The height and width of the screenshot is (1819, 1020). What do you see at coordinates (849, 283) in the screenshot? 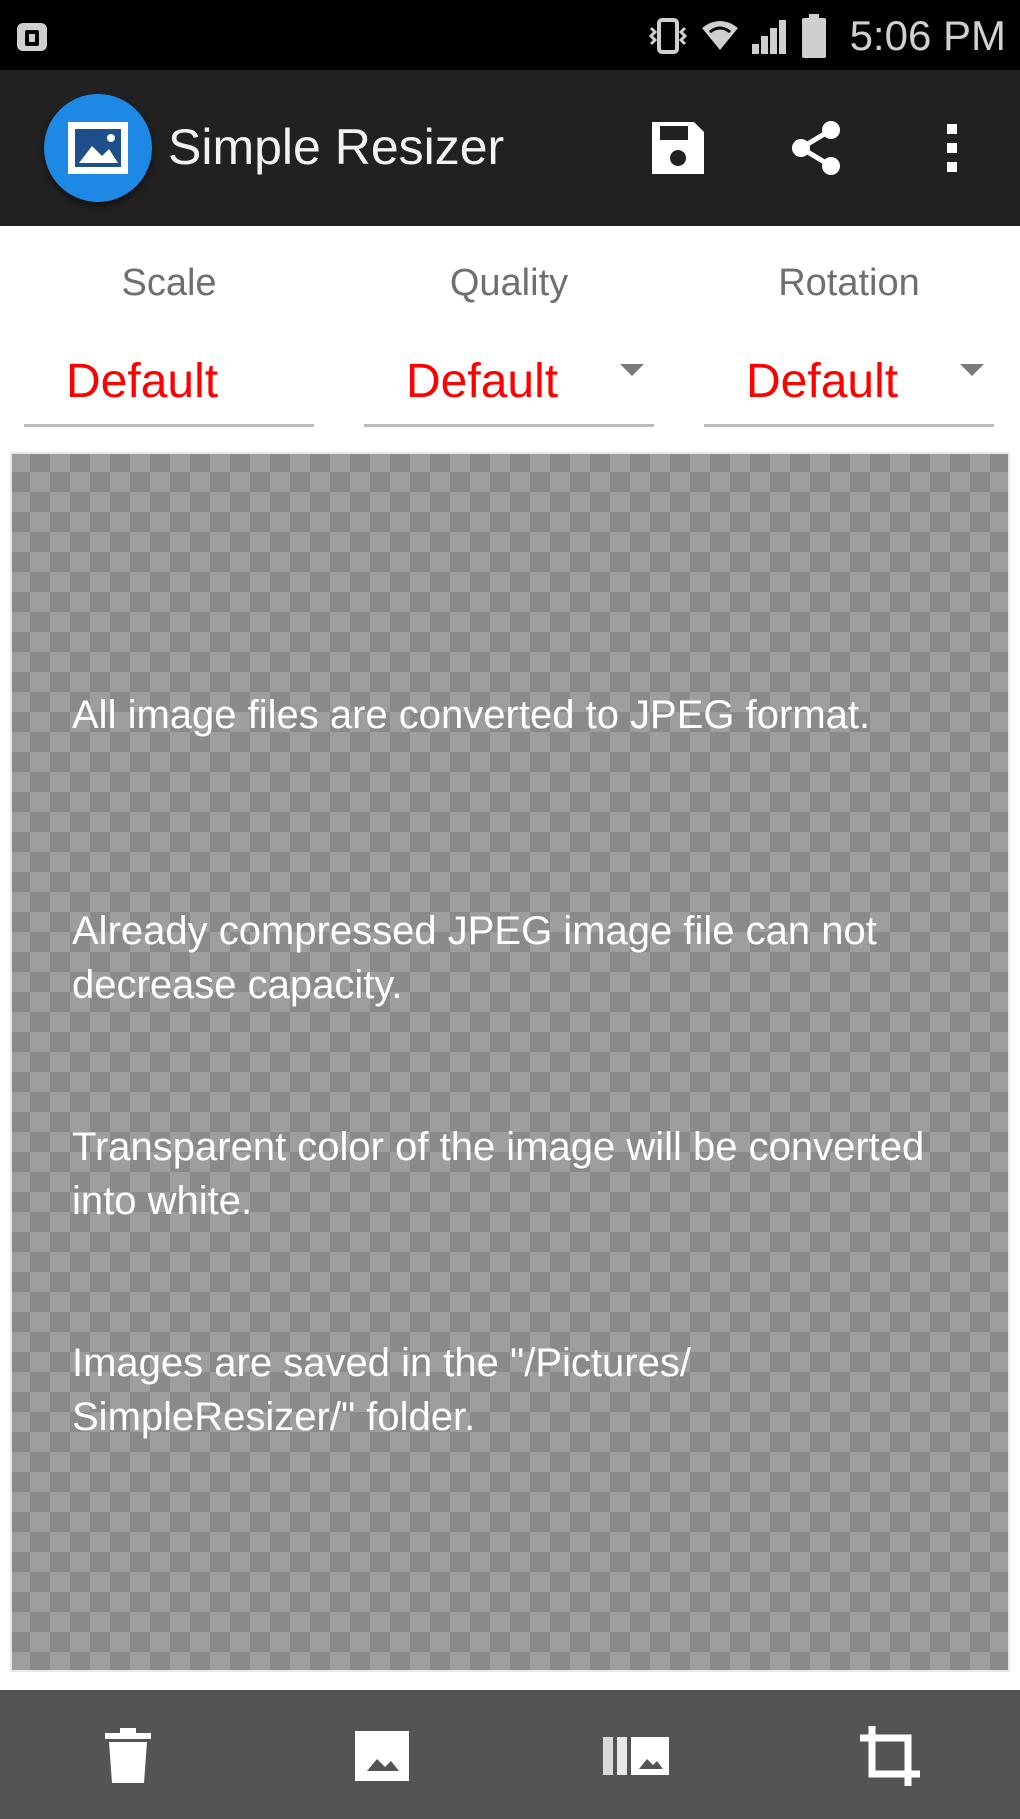
I see `rotation-label: Rotation` at bounding box center [849, 283].